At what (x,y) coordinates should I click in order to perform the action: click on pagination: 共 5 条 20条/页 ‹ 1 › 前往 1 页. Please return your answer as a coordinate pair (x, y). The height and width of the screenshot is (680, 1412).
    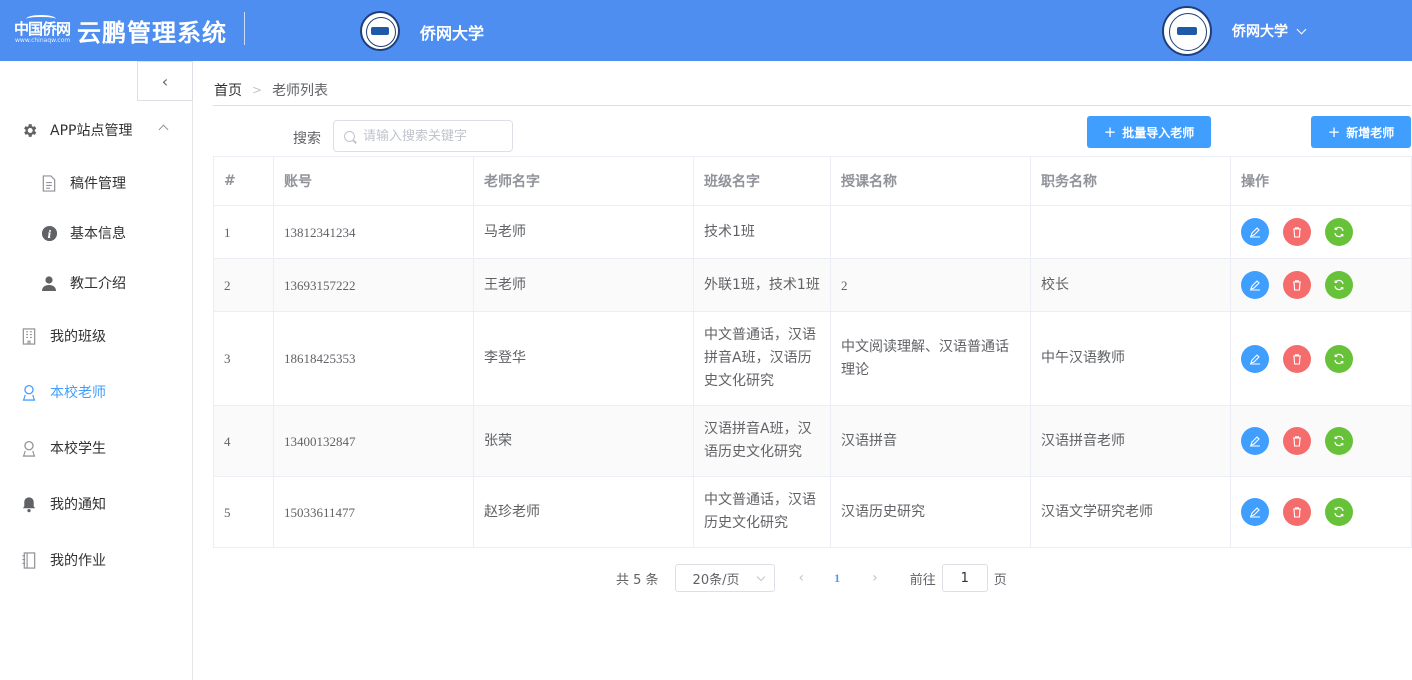
    Looking at the image, I should click on (811, 578).